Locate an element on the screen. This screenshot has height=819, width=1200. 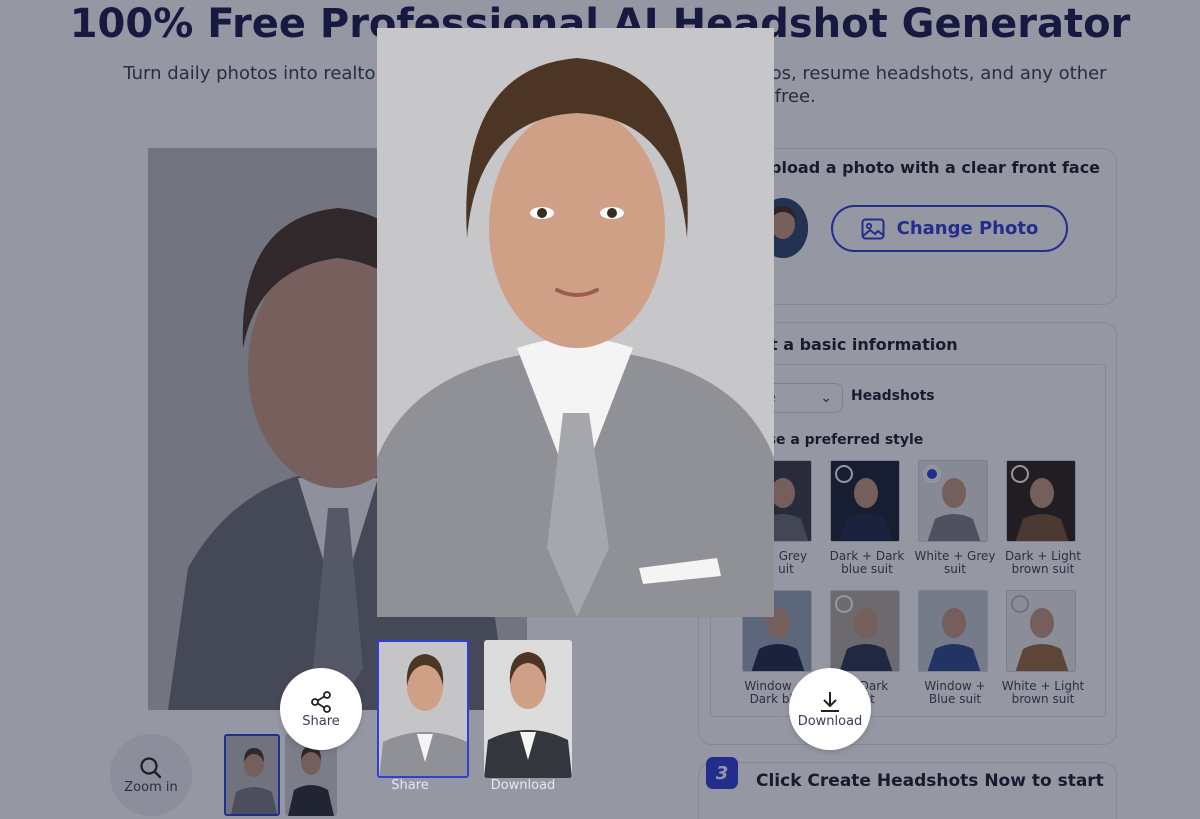
thumb-share-label: Share is located at coordinates (410, 785).